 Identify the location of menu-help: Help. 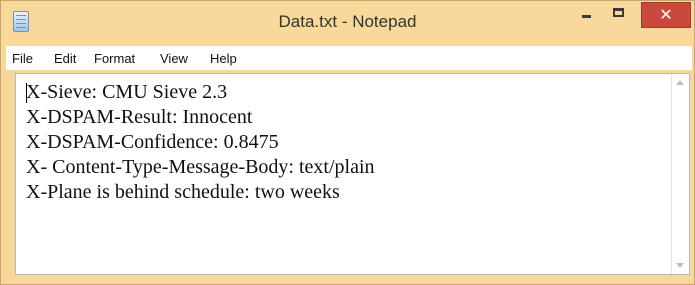
(223, 58).